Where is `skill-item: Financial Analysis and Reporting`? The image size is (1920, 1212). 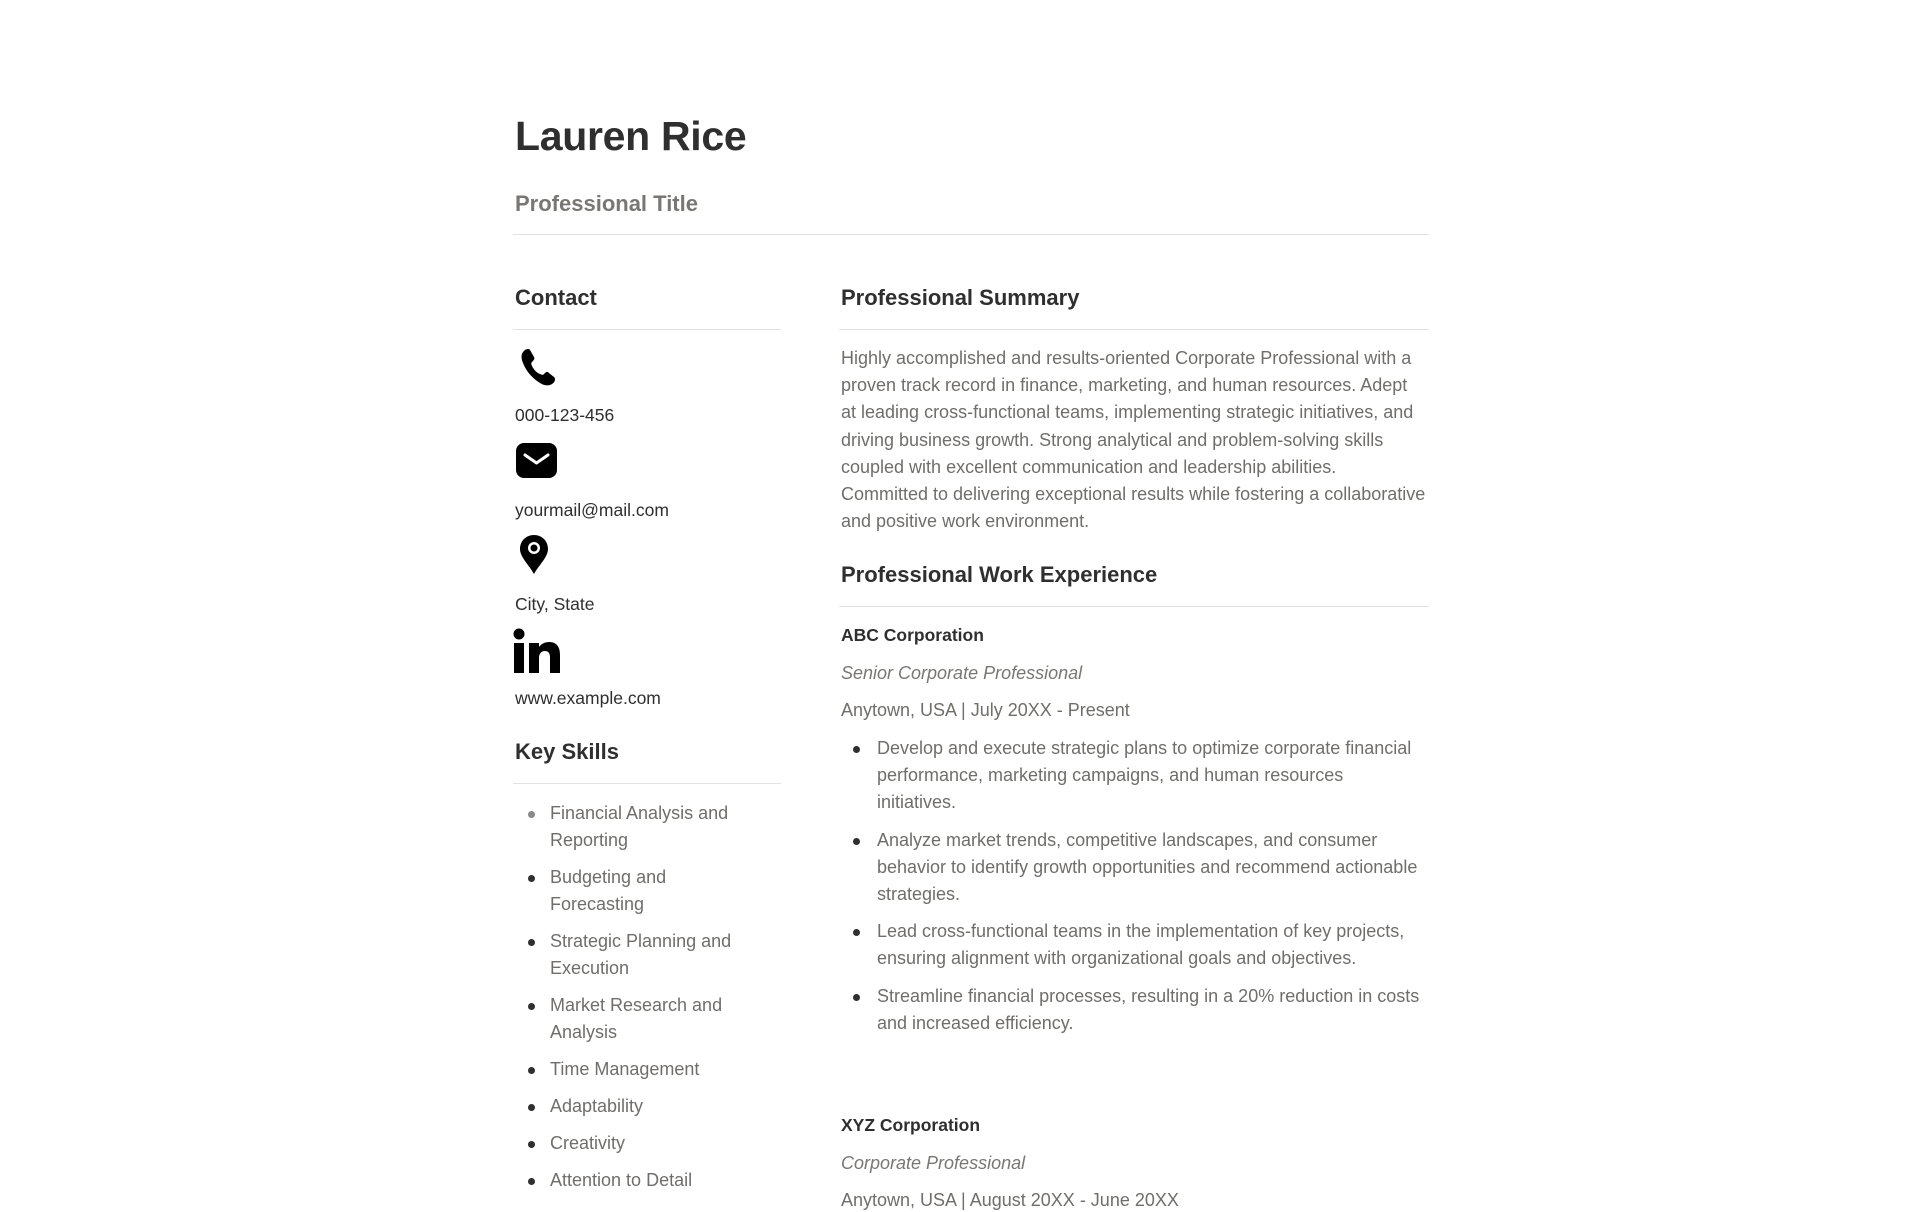 skill-item: Financial Analysis and Reporting is located at coordinates (640, 827).